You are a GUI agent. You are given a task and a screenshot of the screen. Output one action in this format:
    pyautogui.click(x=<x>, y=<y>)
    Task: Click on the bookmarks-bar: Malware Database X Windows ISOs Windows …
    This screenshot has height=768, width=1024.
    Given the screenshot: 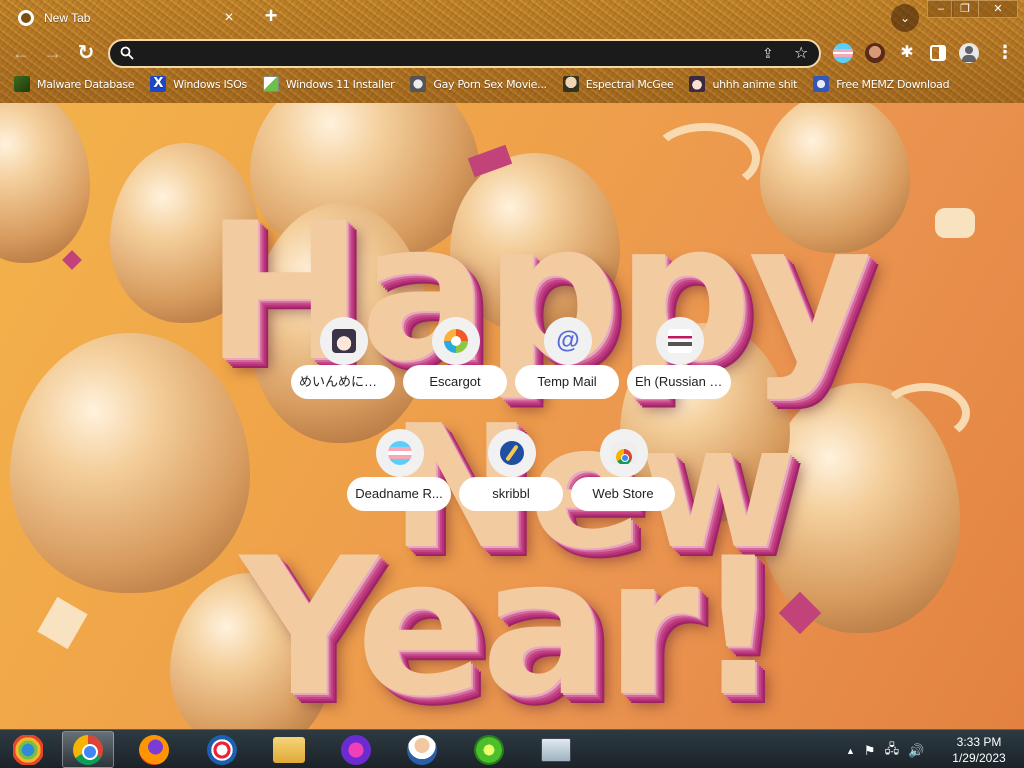 What is the action you would take?
    pyautogui.click(x=512, y=84)
    